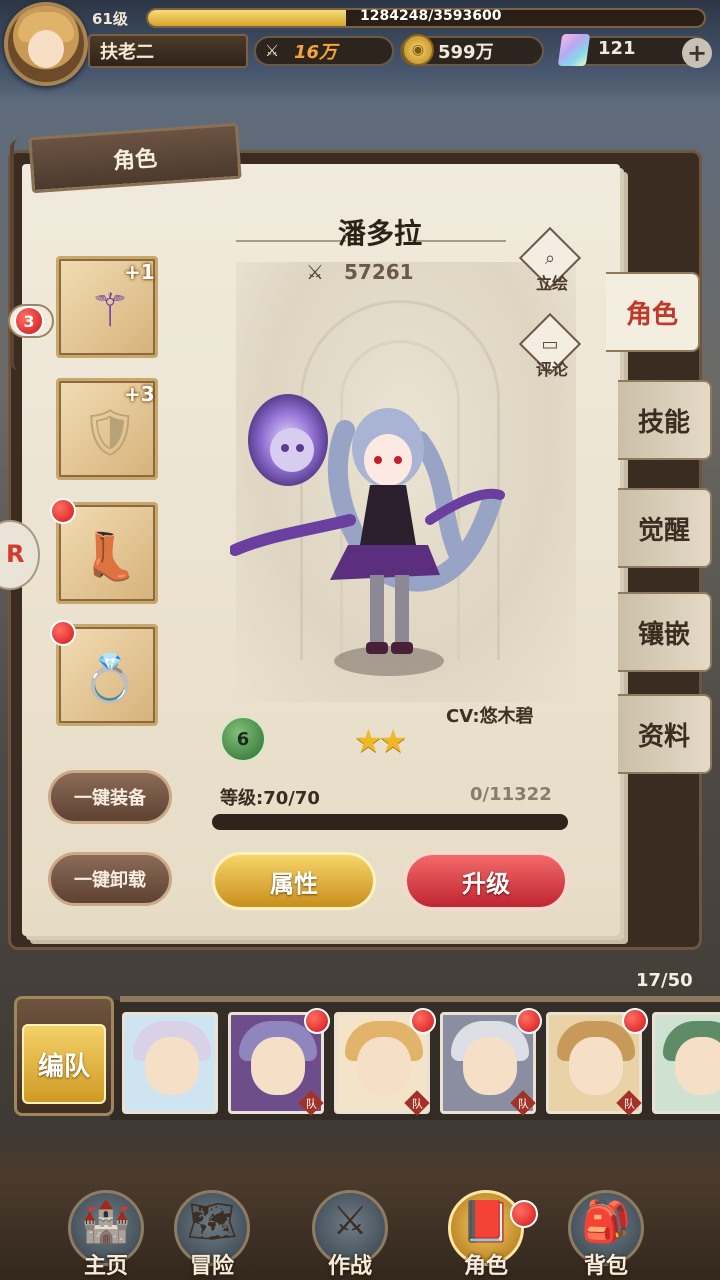  Describe the element at coordinates (294, 881) in the screenshot. I see `attributes-button: 属性` at that location.